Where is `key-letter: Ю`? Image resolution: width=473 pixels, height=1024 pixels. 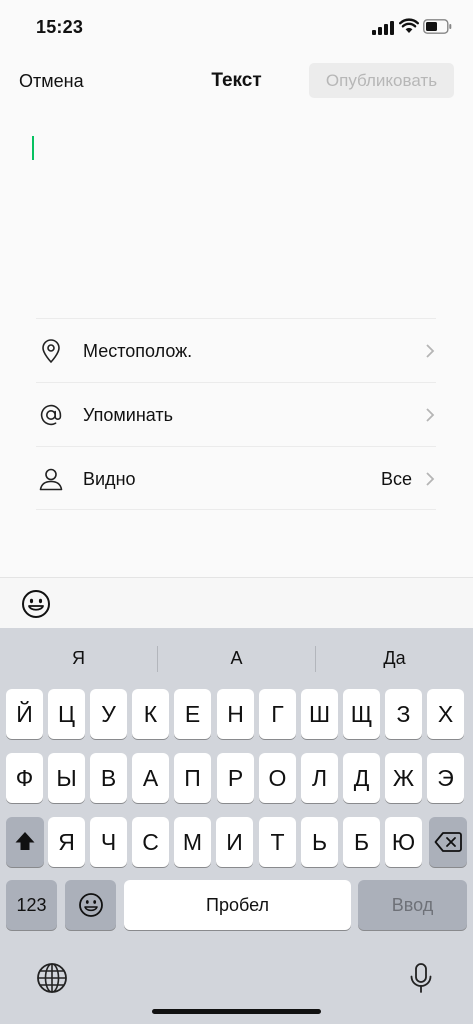
key-letter: Ю is located at coordinates (403, 842).